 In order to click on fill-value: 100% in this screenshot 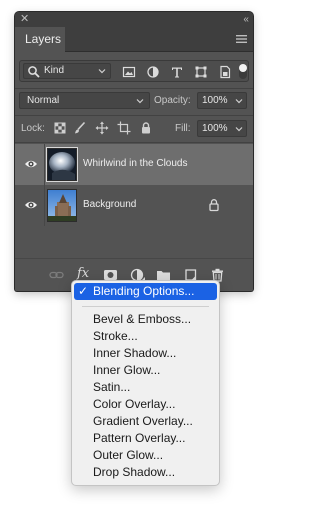, I will do `click(215, 128)`.